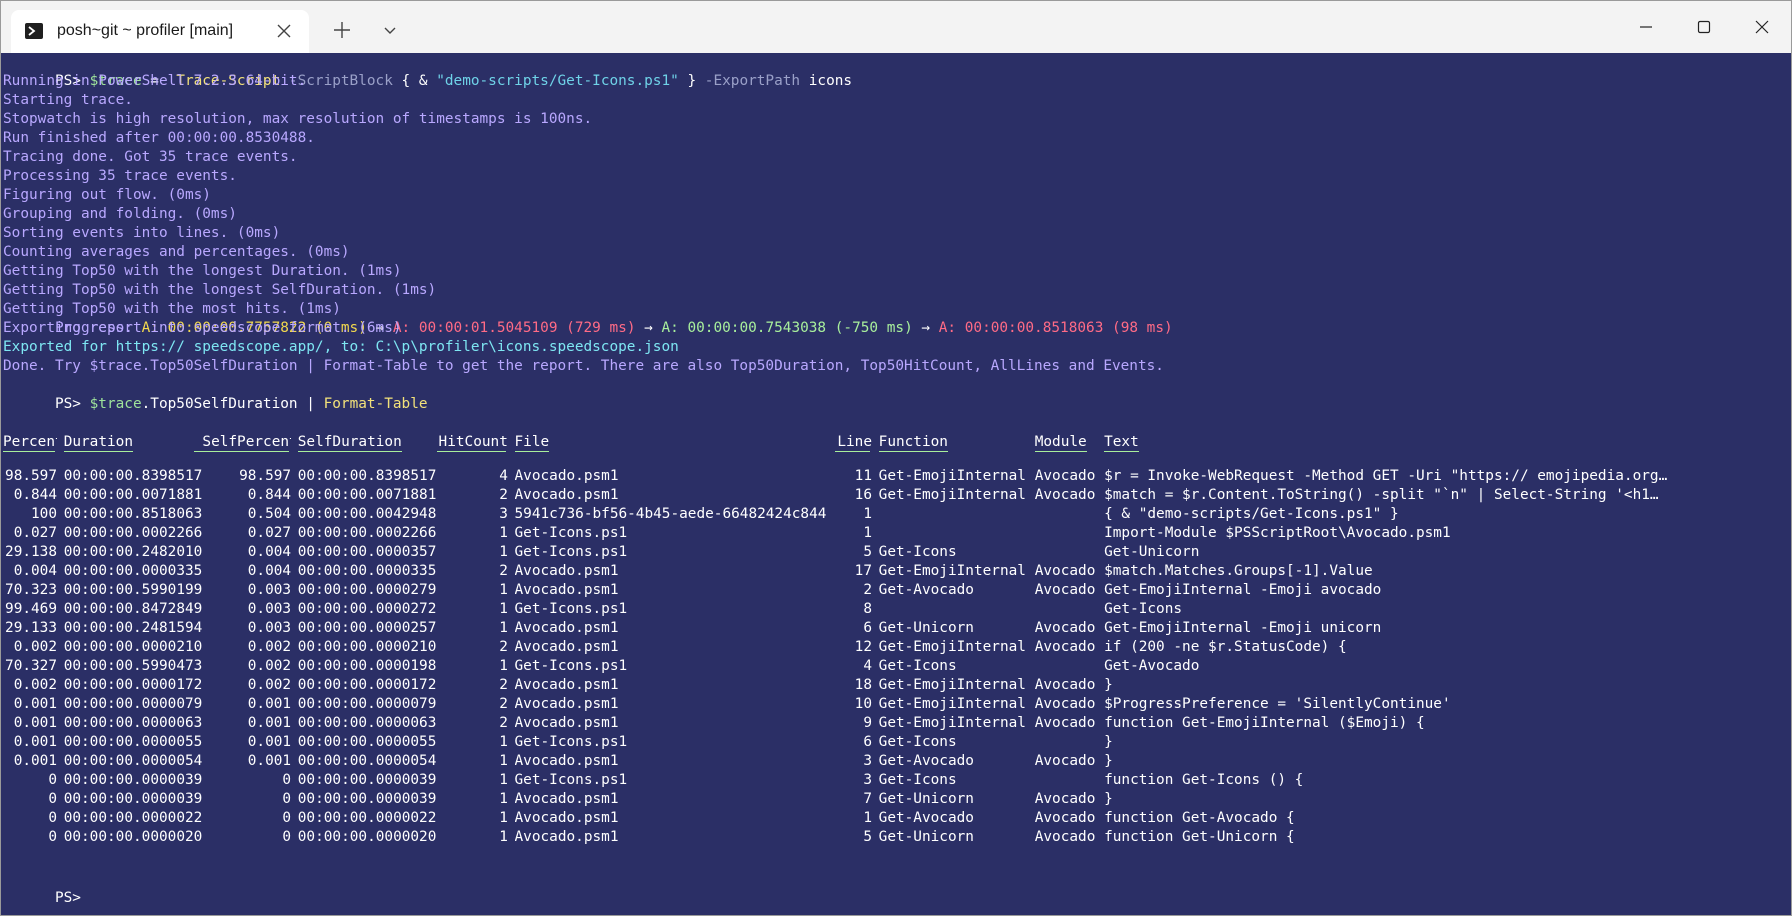 Image resolution: width=1792 pixels, height=916 pixels. What do you see at coordinates (1199, 837) in the screenshot?
I see `cell-text: function Get-Unicorn {` at bounding box center [1199, 837].